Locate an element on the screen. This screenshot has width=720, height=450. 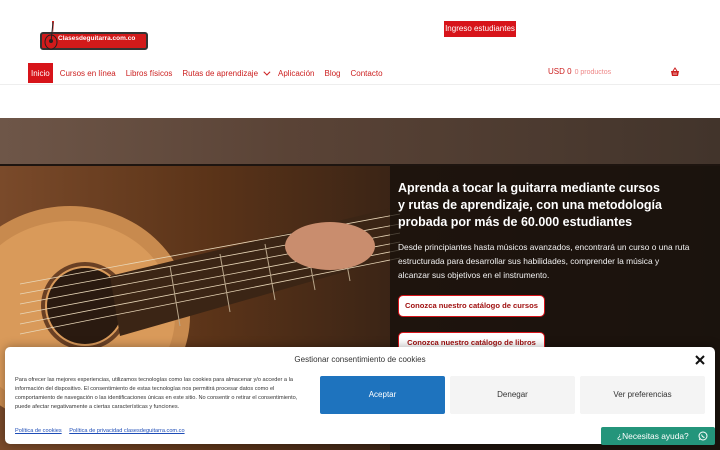
nav-item-label: Blog is located at coordinates (332, 73).